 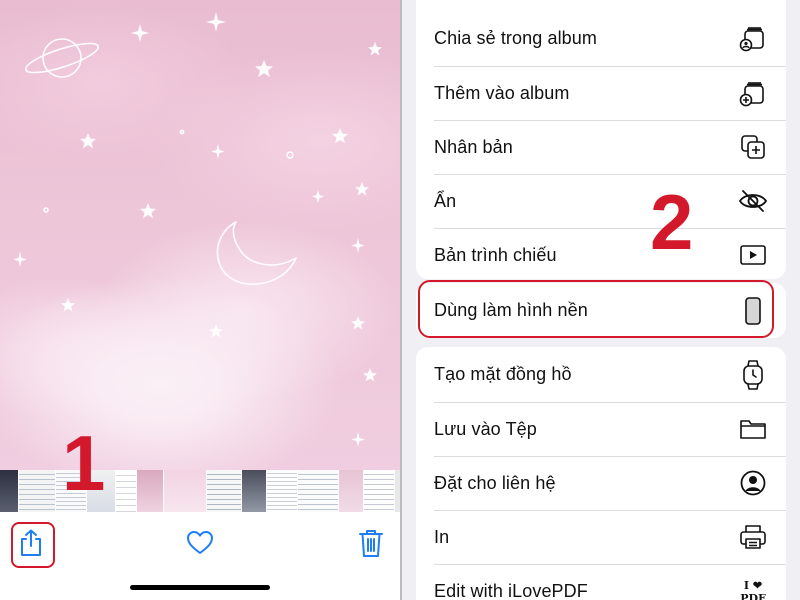 I want to click on svg-text: I ❤, so click(x=753, y=585).